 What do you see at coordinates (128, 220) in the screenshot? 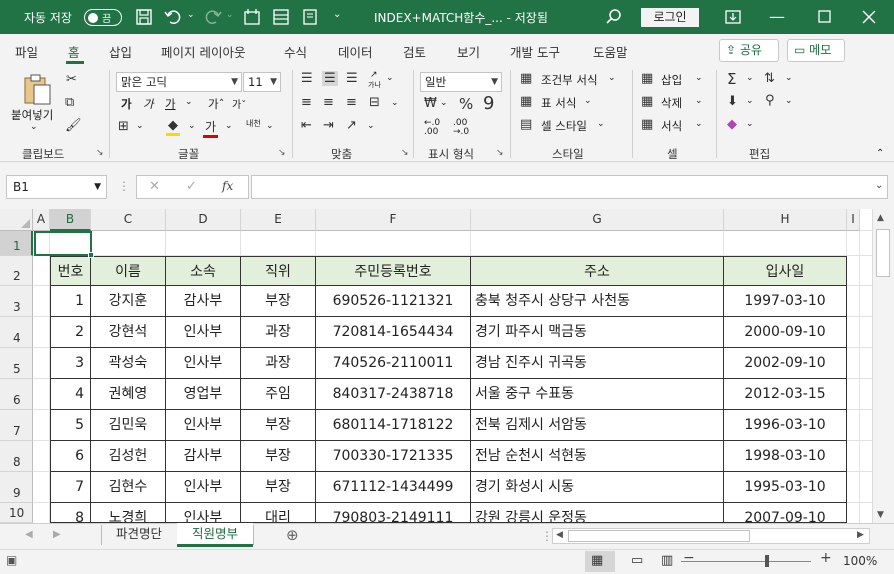
I see `column-header-c: C` at bounding box center [128, 220].